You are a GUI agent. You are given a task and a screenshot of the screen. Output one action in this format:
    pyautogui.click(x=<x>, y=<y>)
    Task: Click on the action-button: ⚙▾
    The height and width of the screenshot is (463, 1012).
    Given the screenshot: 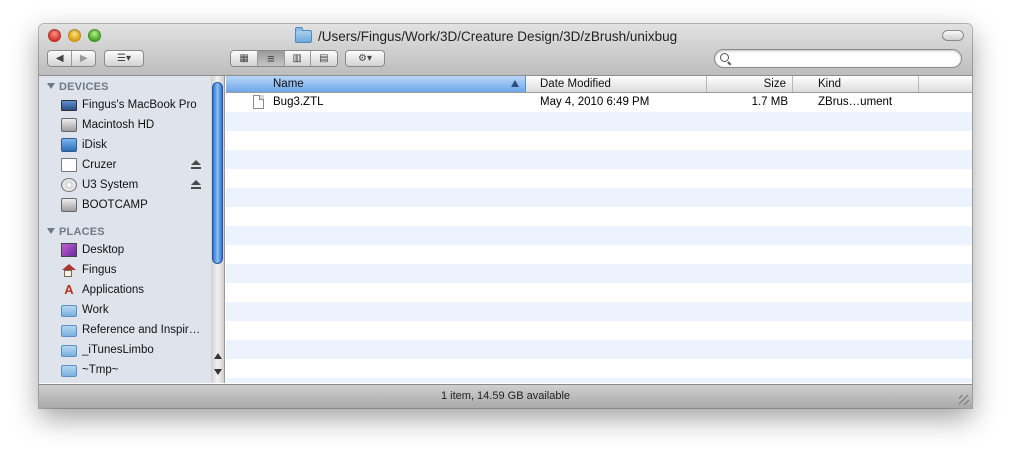 What is the action you would take?
    pyautogui.click(x=365, y=58)
    